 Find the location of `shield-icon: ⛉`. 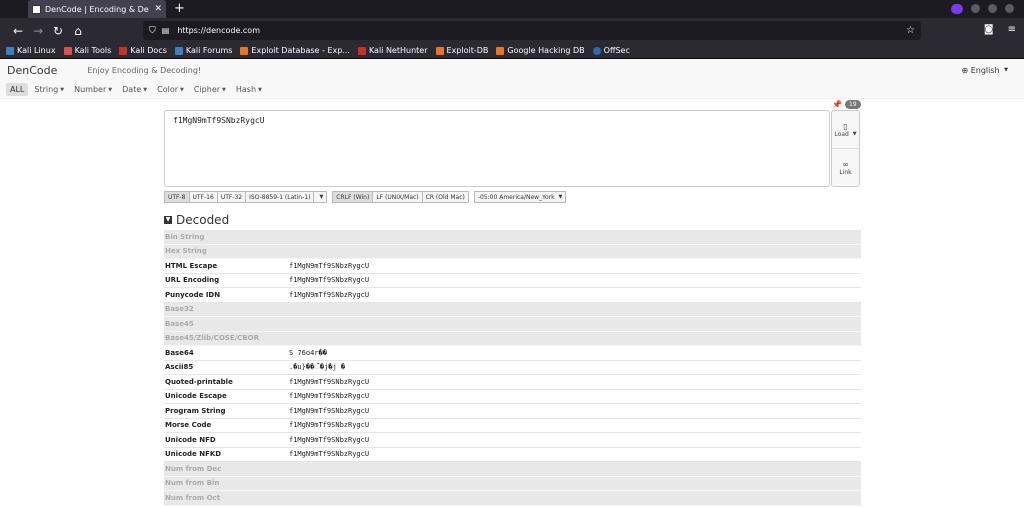

shield-icon: ⛉ is located at coordinates (152, 31).